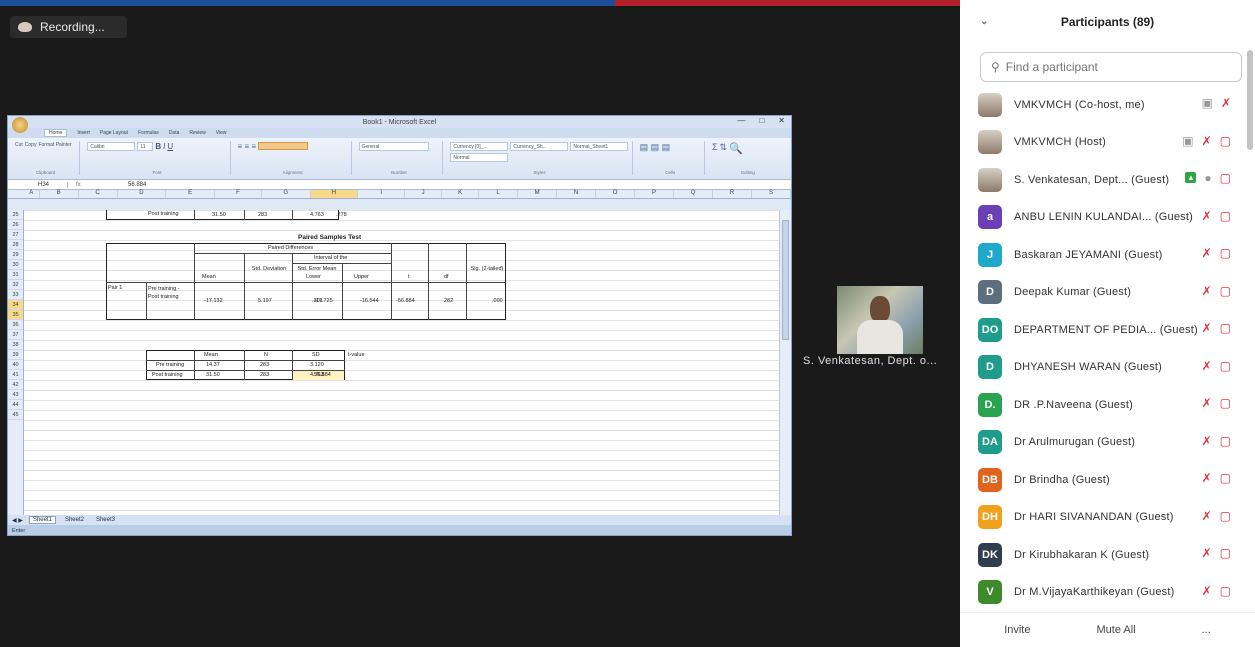  Describe the element at coordinates (20, 125) in the screenshot. I see `office-button-icon` at that location.